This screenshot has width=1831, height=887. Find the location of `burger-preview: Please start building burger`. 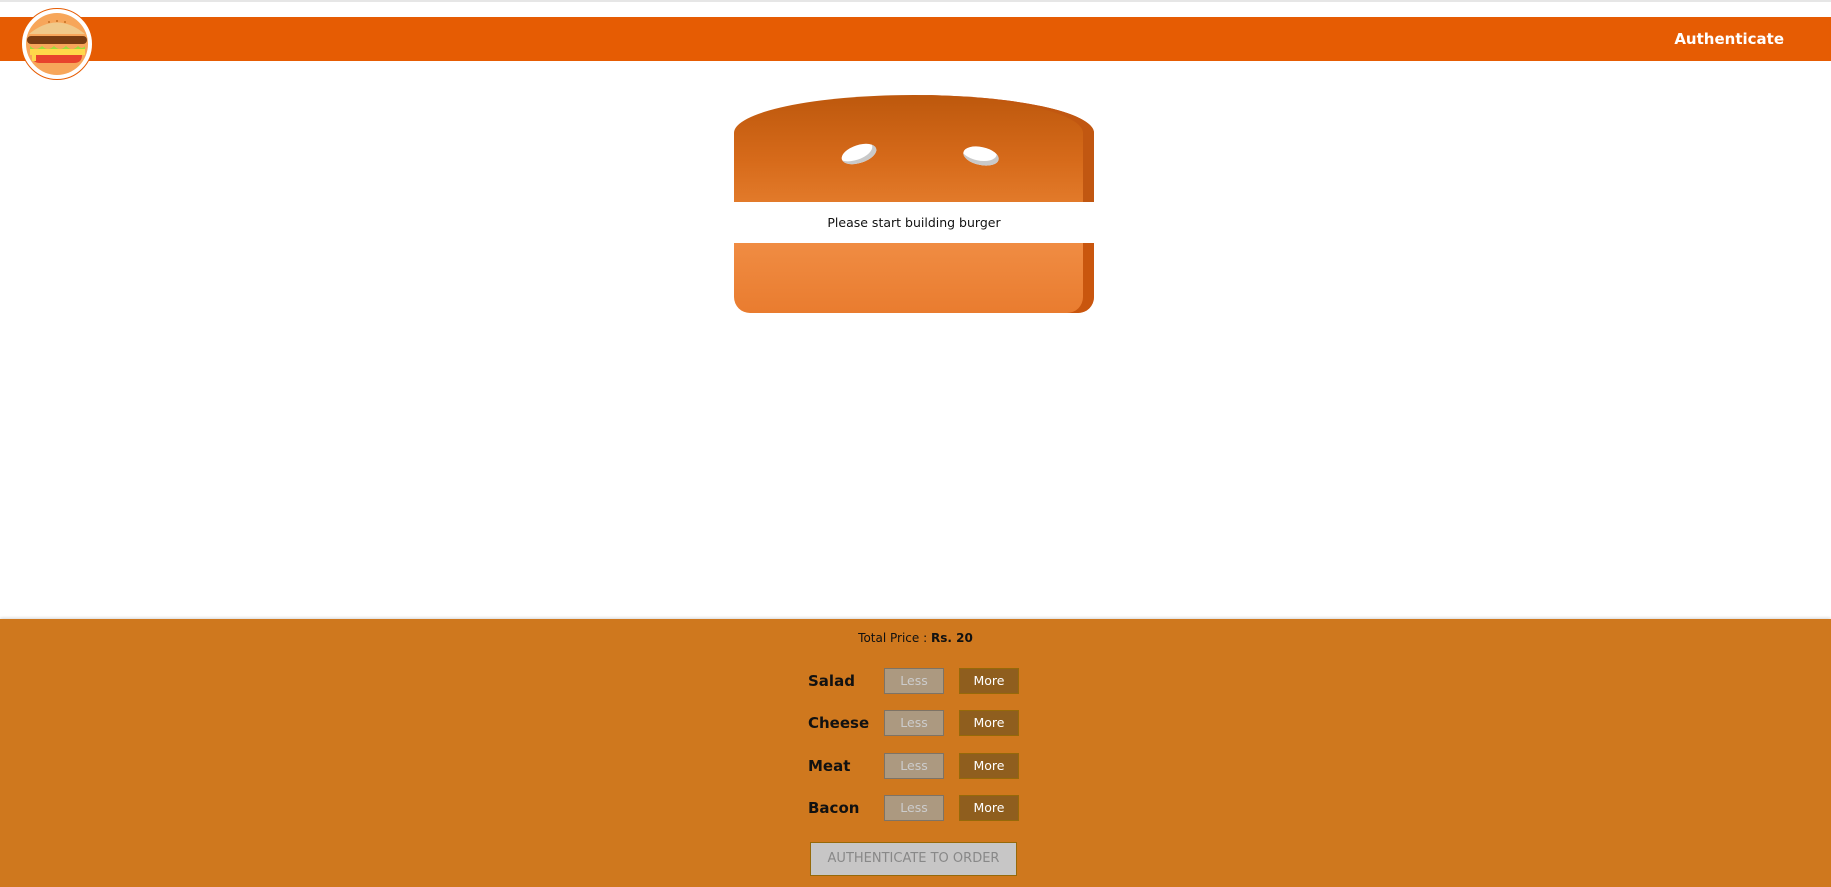

burger-preview: Please start building burger is located at coordinates (914, 204).